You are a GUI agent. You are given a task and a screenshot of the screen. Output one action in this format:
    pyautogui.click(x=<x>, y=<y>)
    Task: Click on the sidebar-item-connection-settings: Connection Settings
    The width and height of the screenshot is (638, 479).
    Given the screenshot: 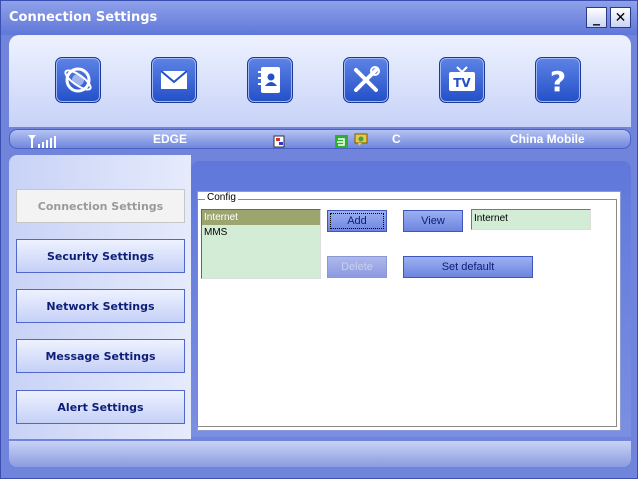 What is the action you would take?
    pyautogui.click(x=100, y=206)
    